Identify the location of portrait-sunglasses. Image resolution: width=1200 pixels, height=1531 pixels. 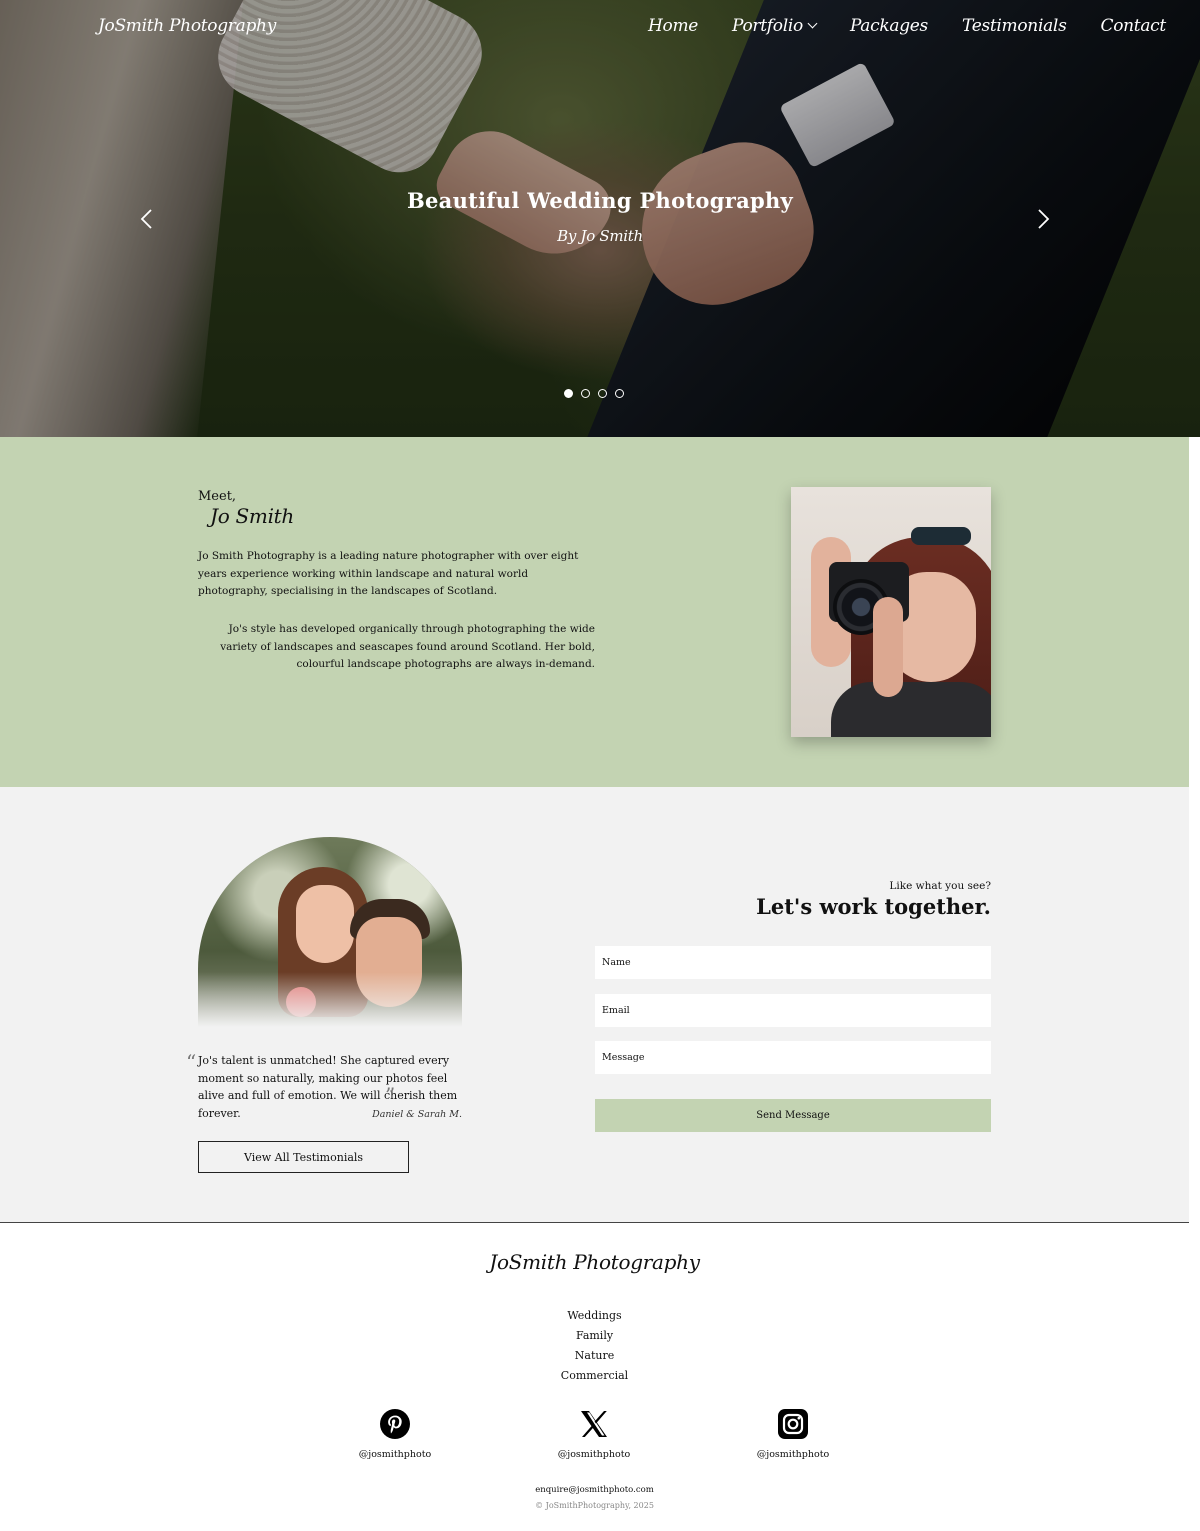
(941, 536).